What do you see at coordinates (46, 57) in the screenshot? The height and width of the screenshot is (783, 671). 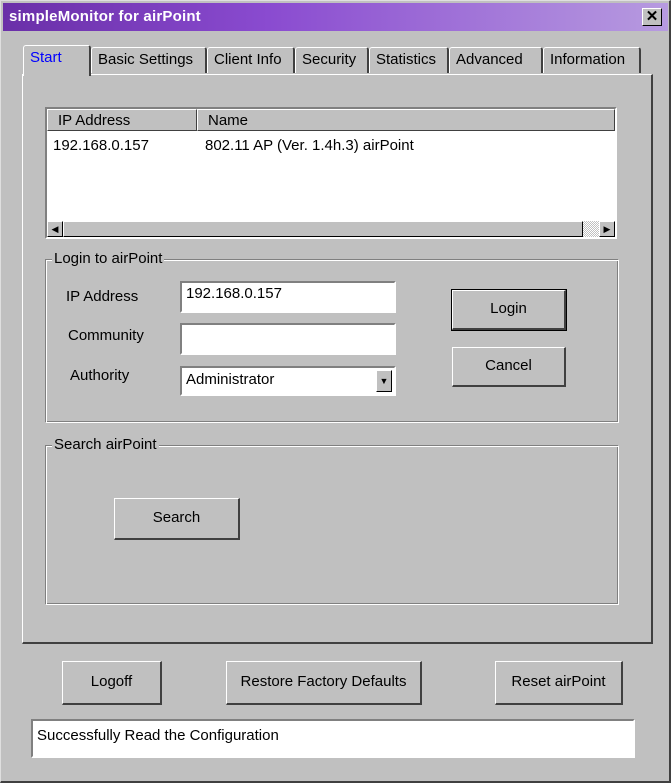 I see `tab-label: Start` at bounding box center [46, 57].